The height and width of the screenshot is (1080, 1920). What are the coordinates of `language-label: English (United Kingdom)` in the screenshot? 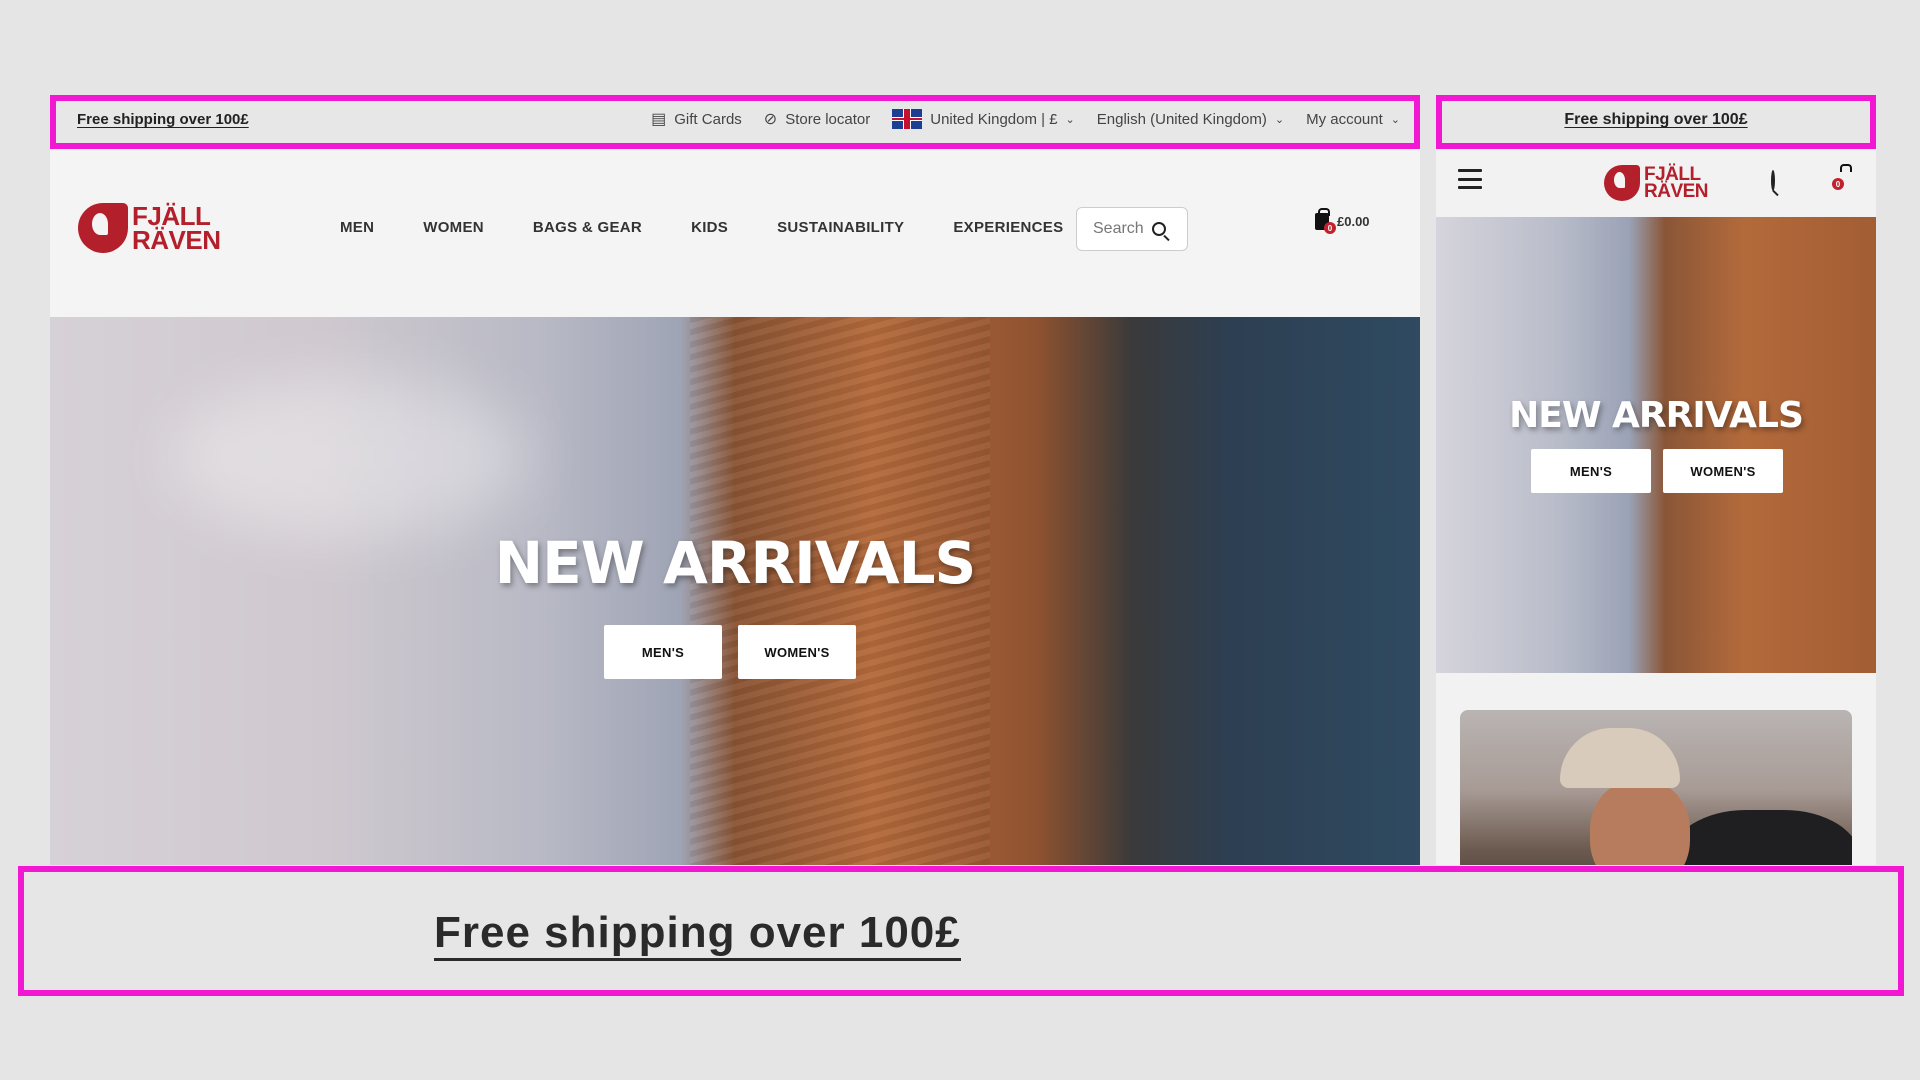 It's located at (1181, 119).